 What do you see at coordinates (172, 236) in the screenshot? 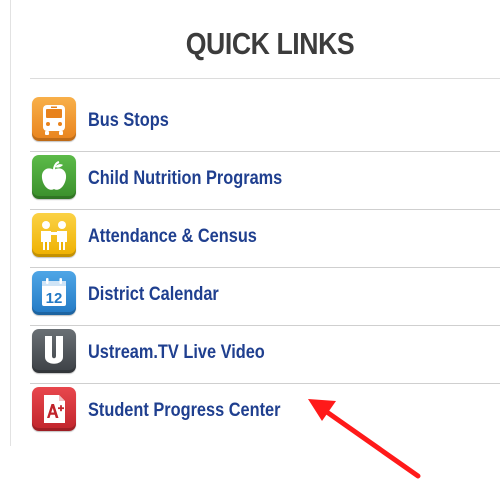
I see `quick-link-label: Attendance & Census` at bounding box center [172, 236].